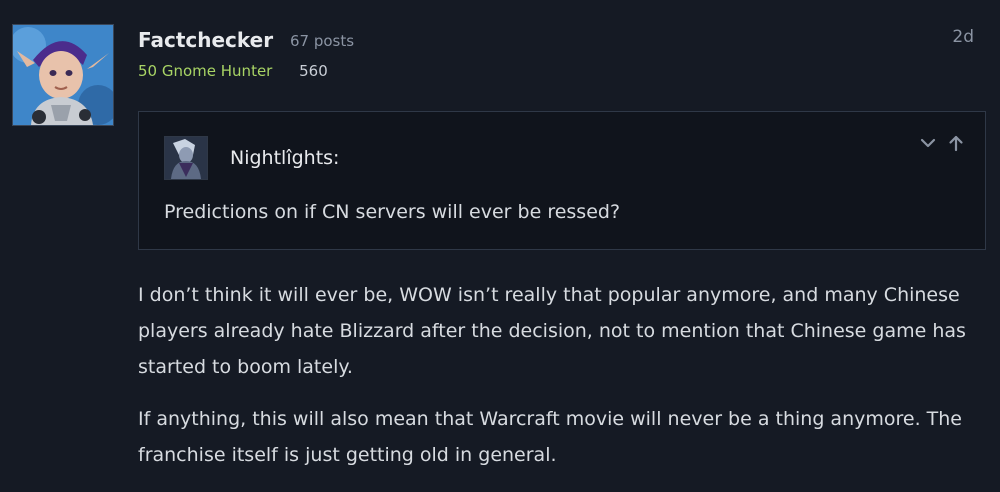 This screenshot has width=1000, height=492. What do you see at coordinates (284, 158) in the screenshot?
I see `quote-username: Nightlîghts:` at bounding box center [284, 158].